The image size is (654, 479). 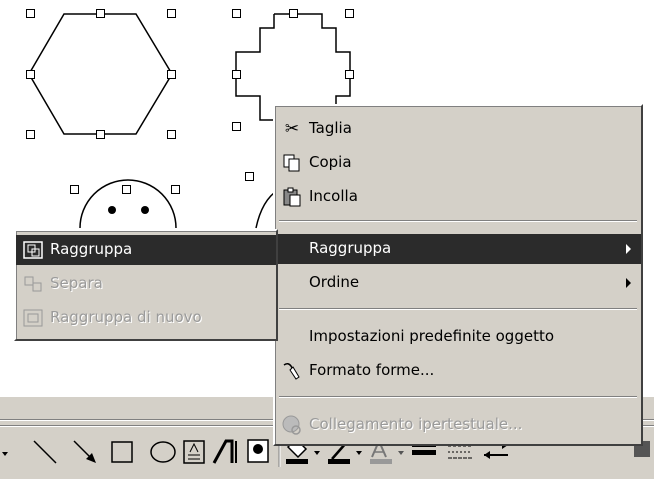 I want to click on line-tool-icon, so click(x=45, y=452).